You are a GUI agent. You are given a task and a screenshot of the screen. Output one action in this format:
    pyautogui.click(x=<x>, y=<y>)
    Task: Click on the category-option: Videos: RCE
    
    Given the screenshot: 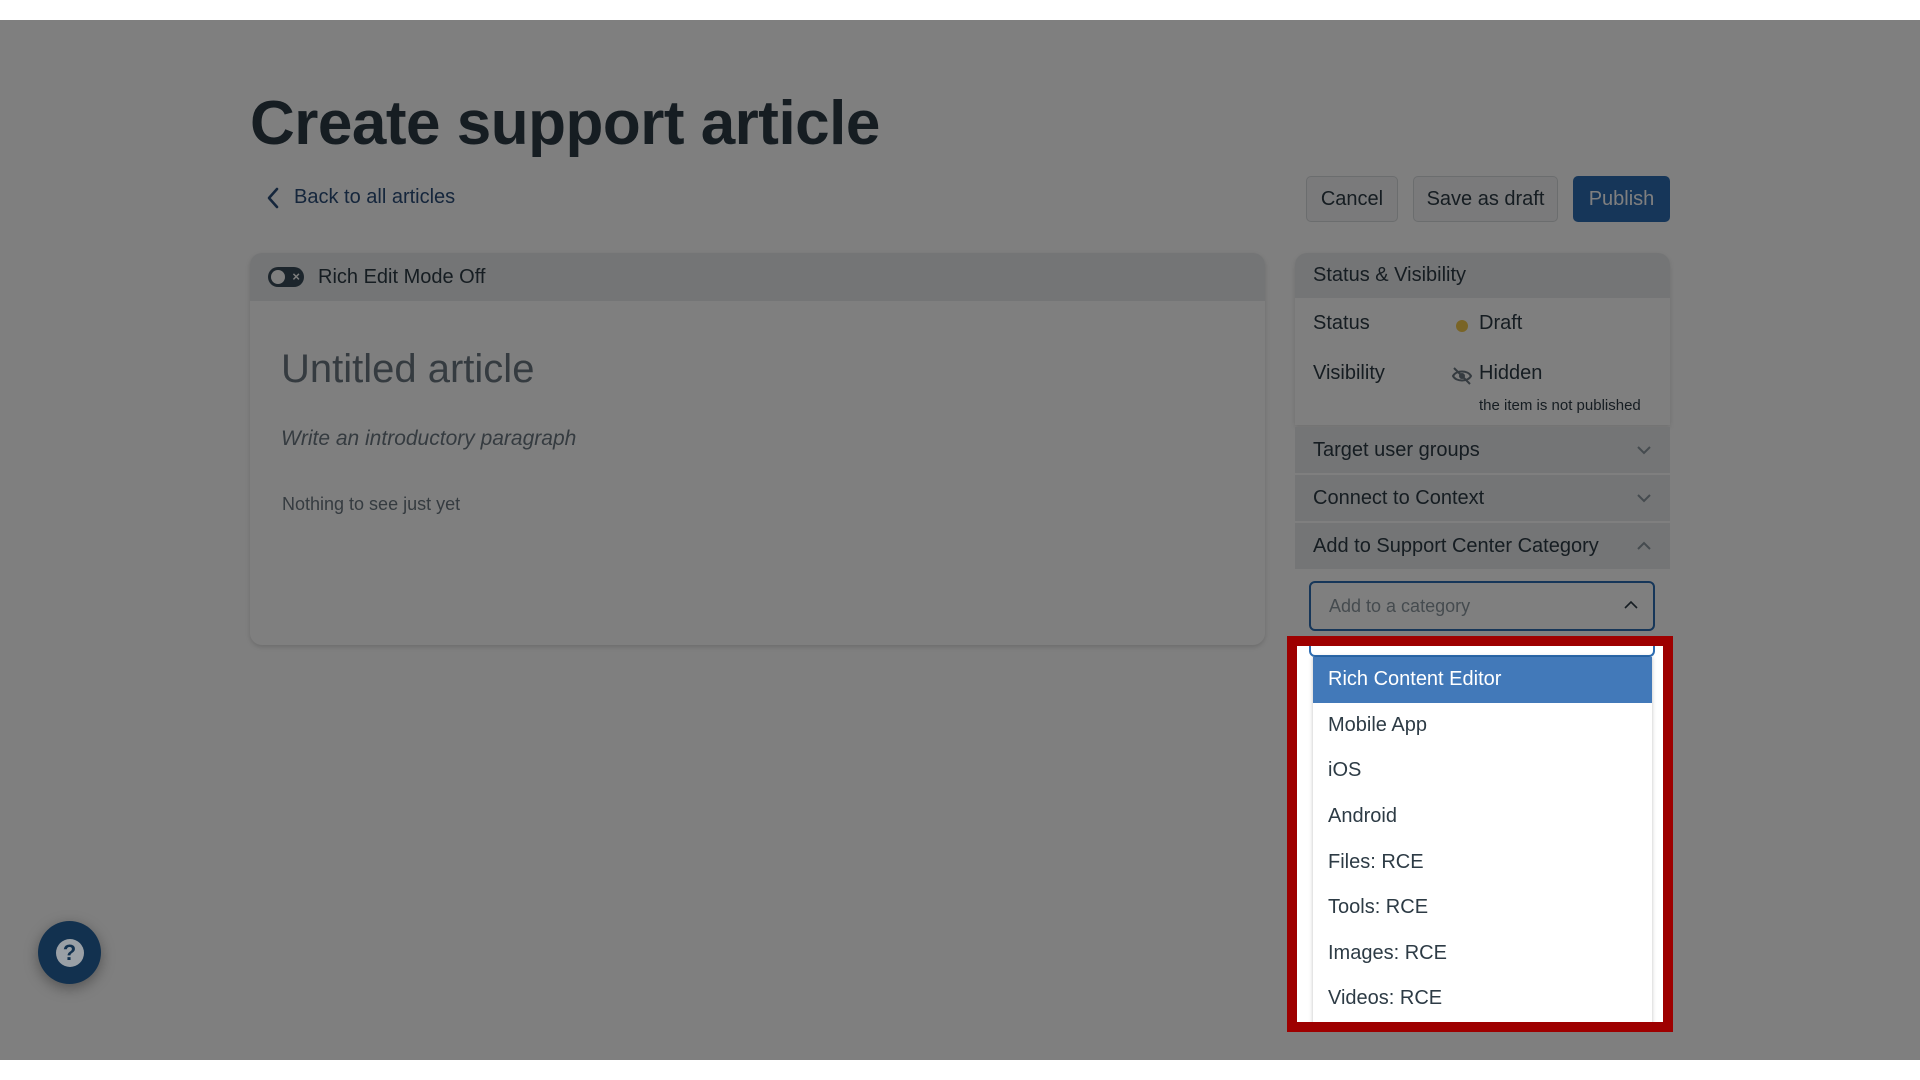 What is the action you would take?
    pyautogui.click(x=1482, y=999)
    